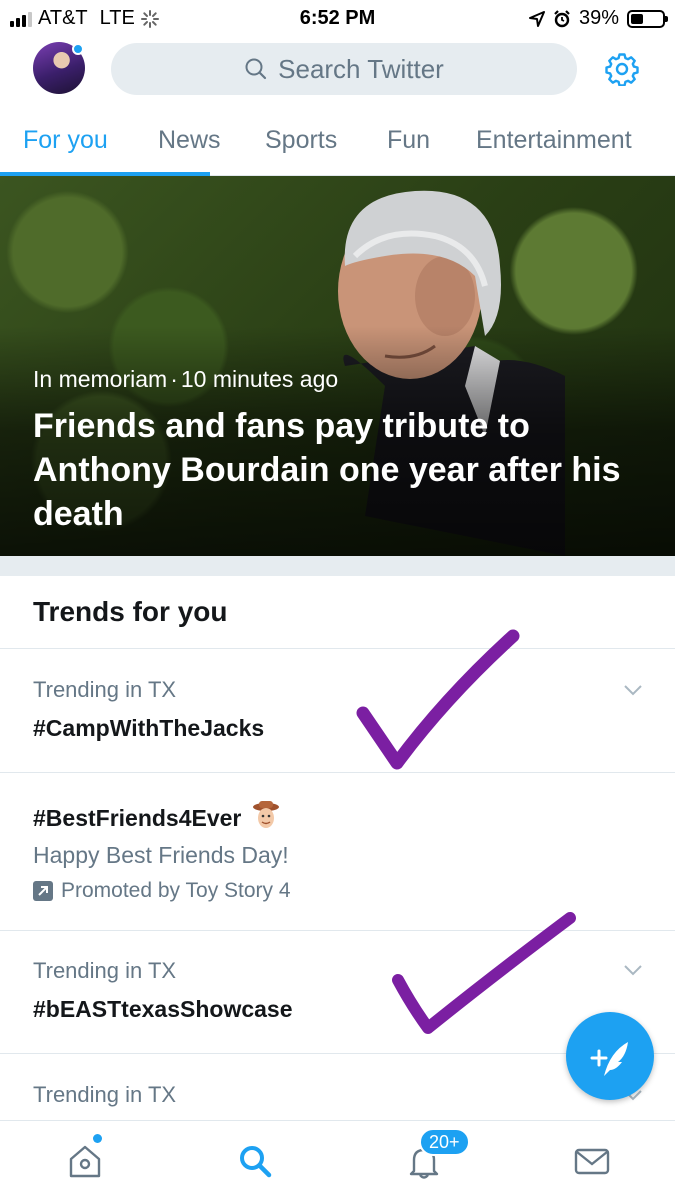  I want to click on trend-item: Trending in TX #CampWithTheJacks, so click(148, 709).